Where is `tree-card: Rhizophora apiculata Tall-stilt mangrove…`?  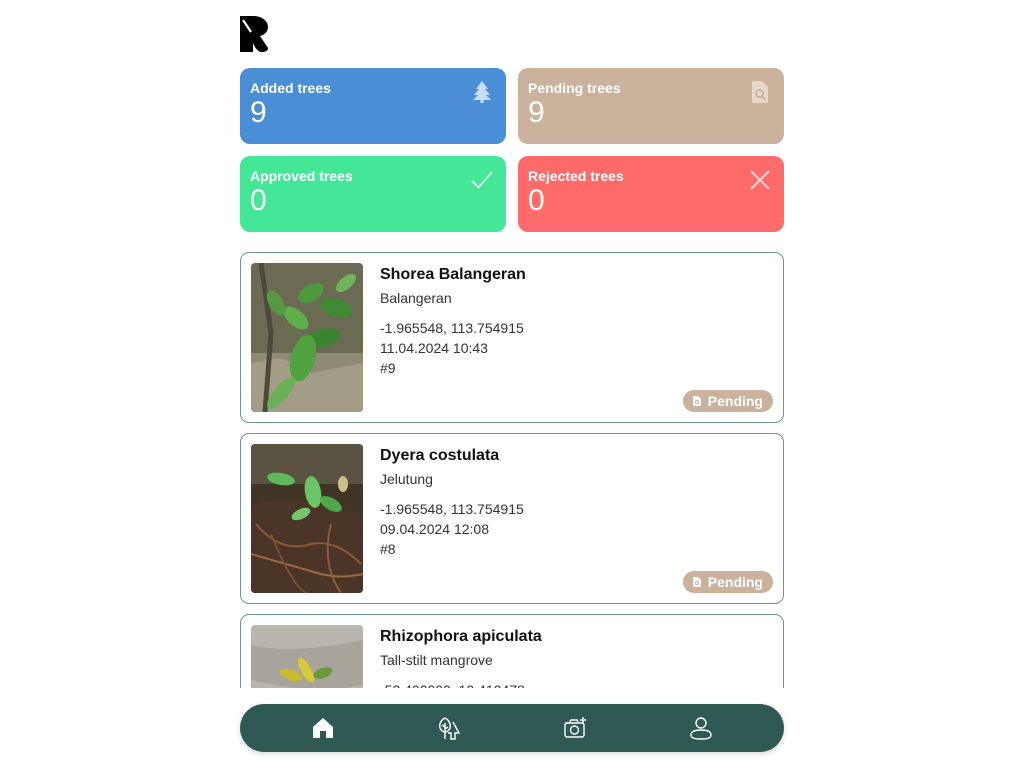 tree-card: Rhizophora apiculata Tall-stilt mangrove… is located at coordinates (512, 651).